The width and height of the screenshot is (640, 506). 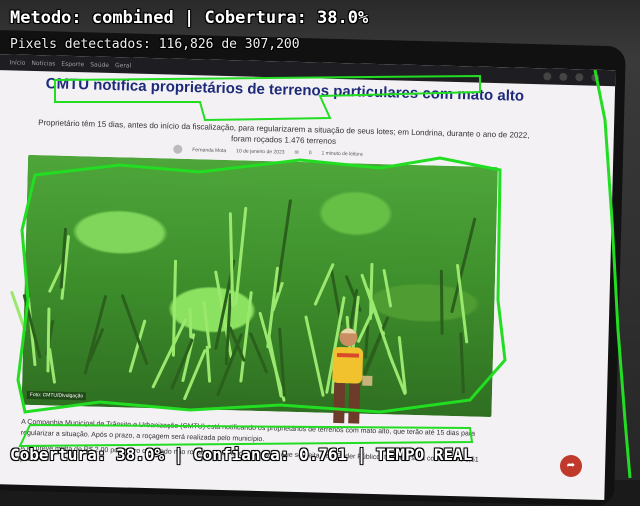 I want to click on worker-vest, so click(x=348, y=365).